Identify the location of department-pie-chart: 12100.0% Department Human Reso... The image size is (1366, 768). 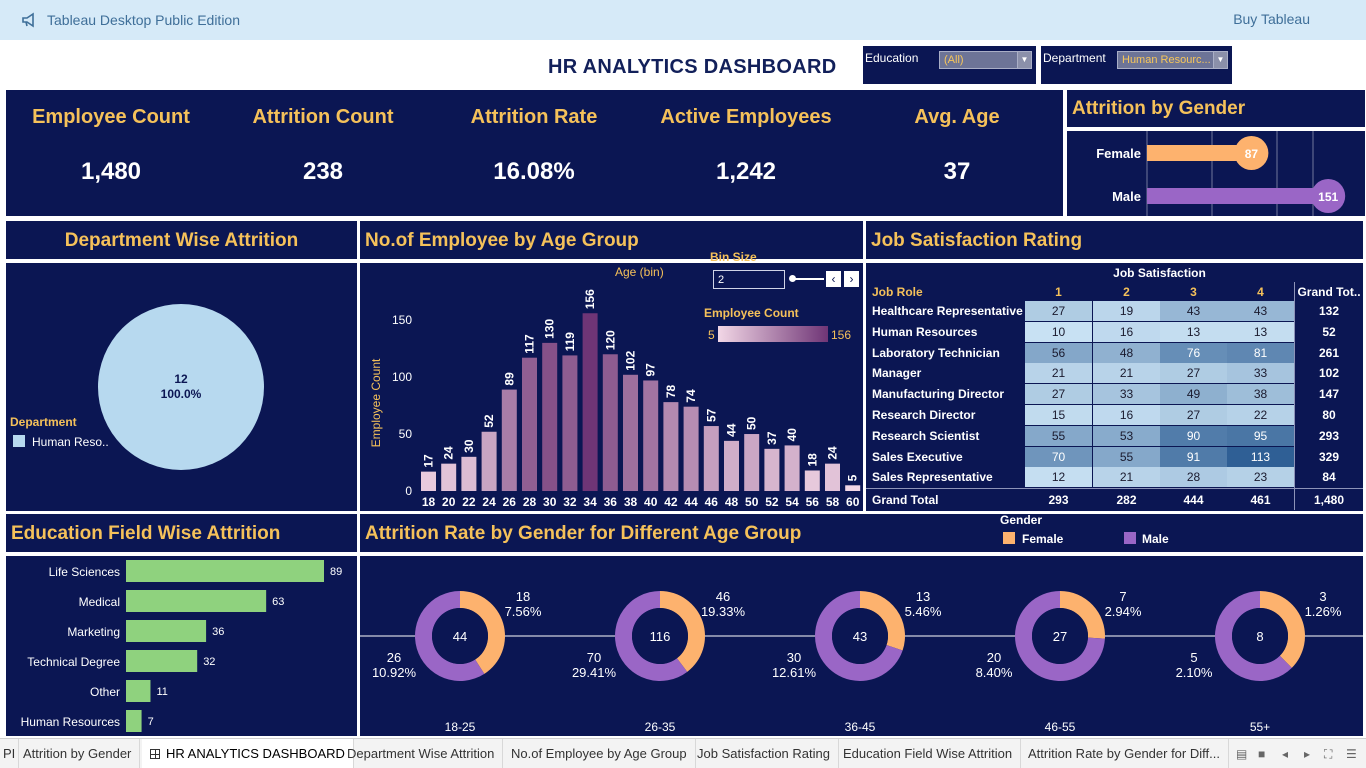
(181, 387).